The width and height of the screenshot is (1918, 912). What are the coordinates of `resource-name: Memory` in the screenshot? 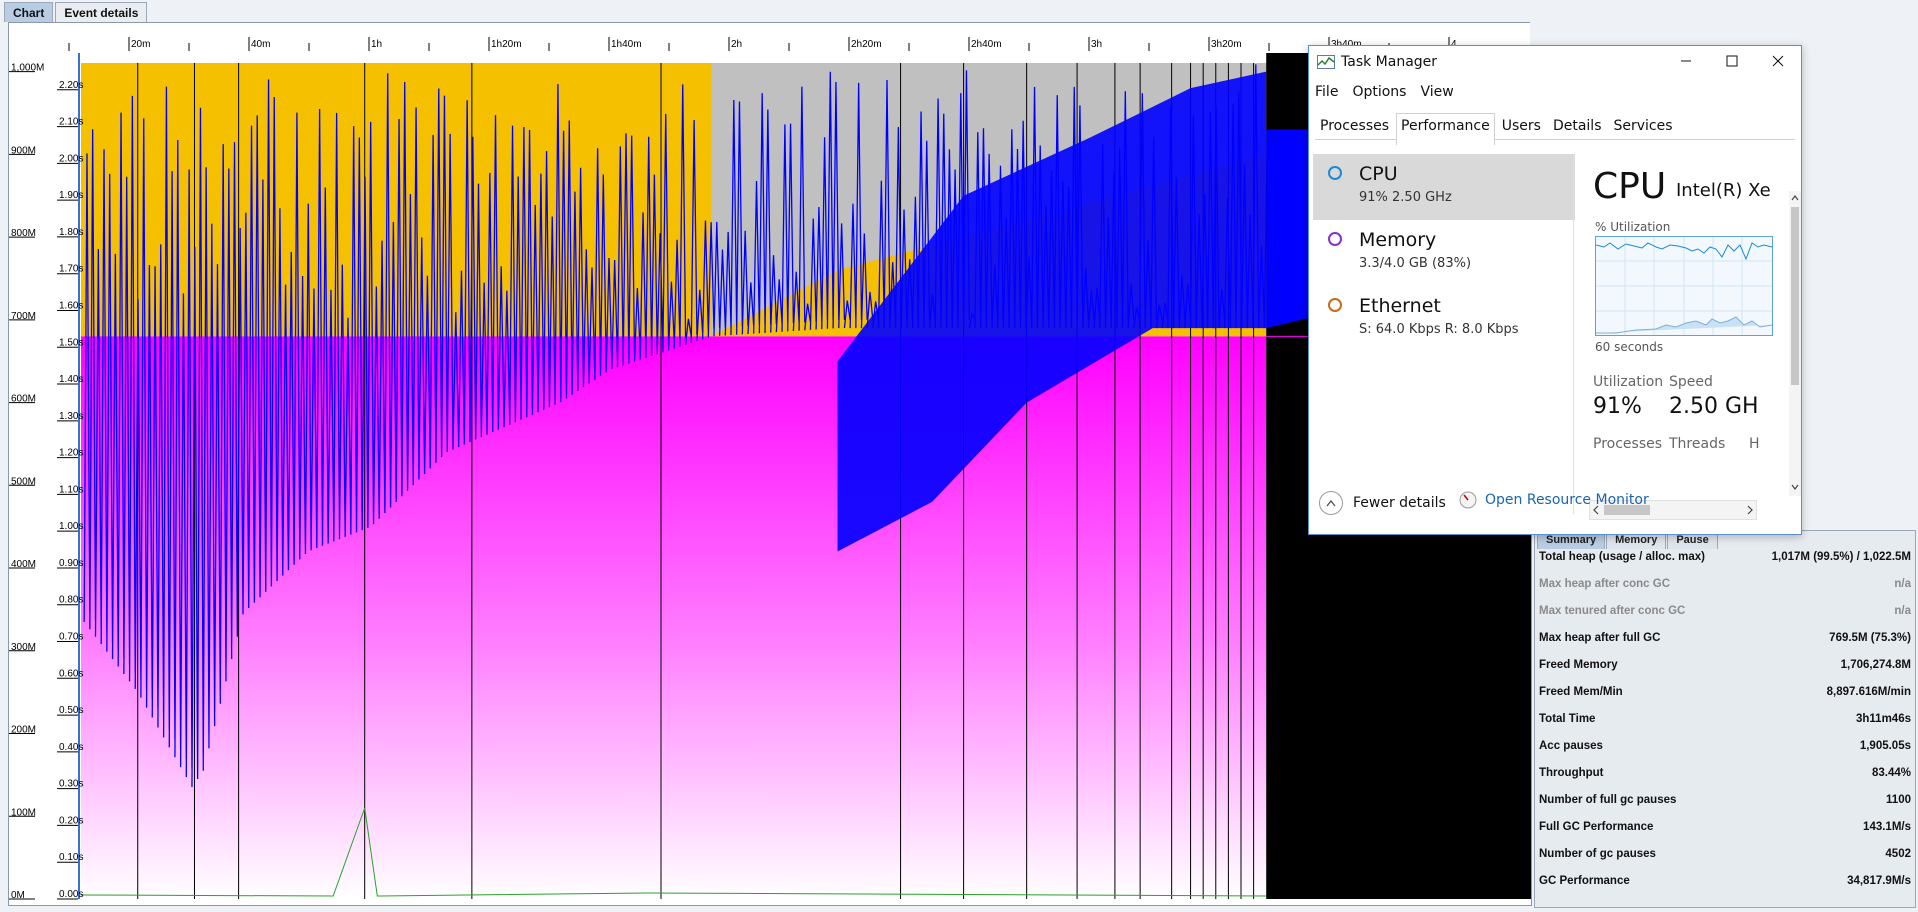 It's located at (1398, 240).